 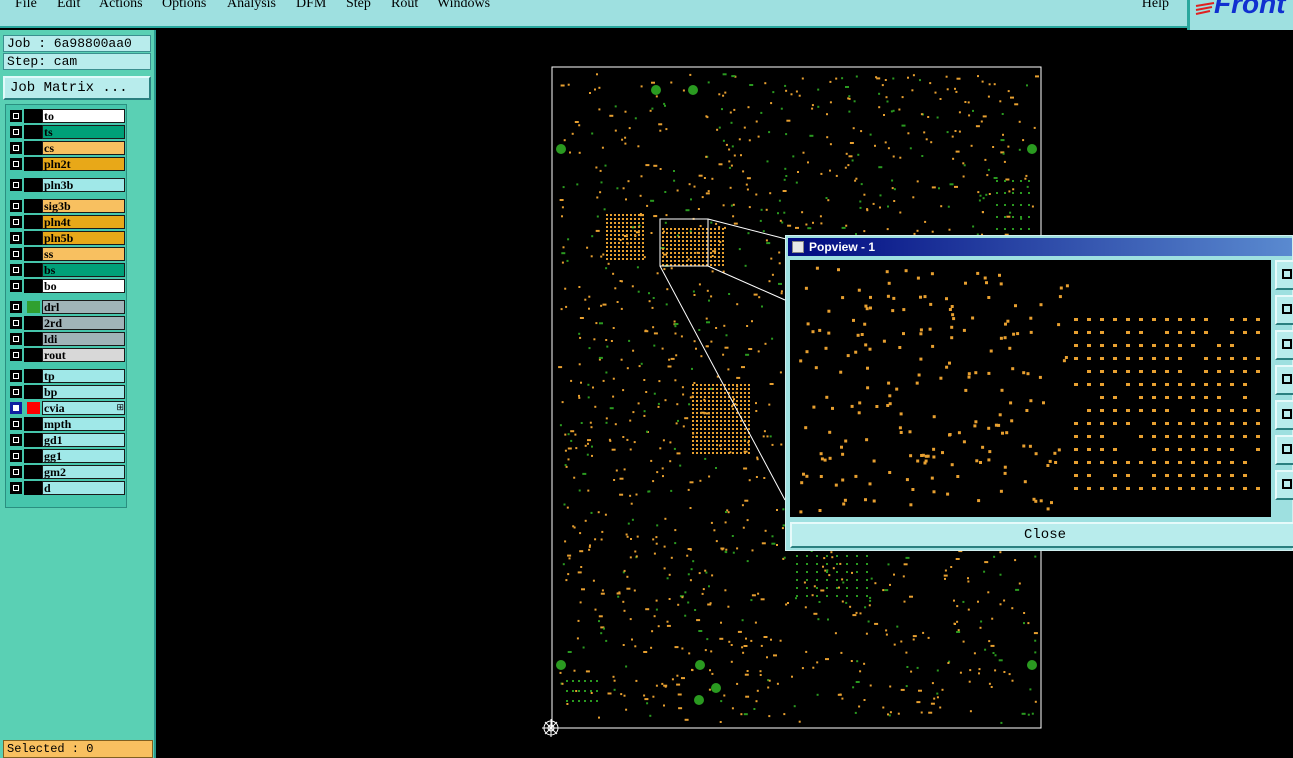 I want to click on popview-titlebar: Popview - 1, so click(x=1040, y=247).